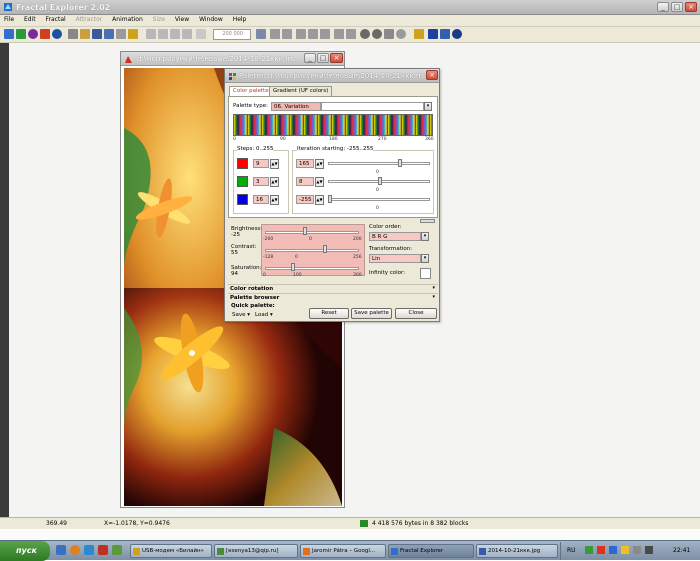 Image resolution: width=700 pixels, height=561 pixels. What do you see at coordinates (109, 34) in the screenshot?
I see `save-as-icon` at bounding box center [109, 34].